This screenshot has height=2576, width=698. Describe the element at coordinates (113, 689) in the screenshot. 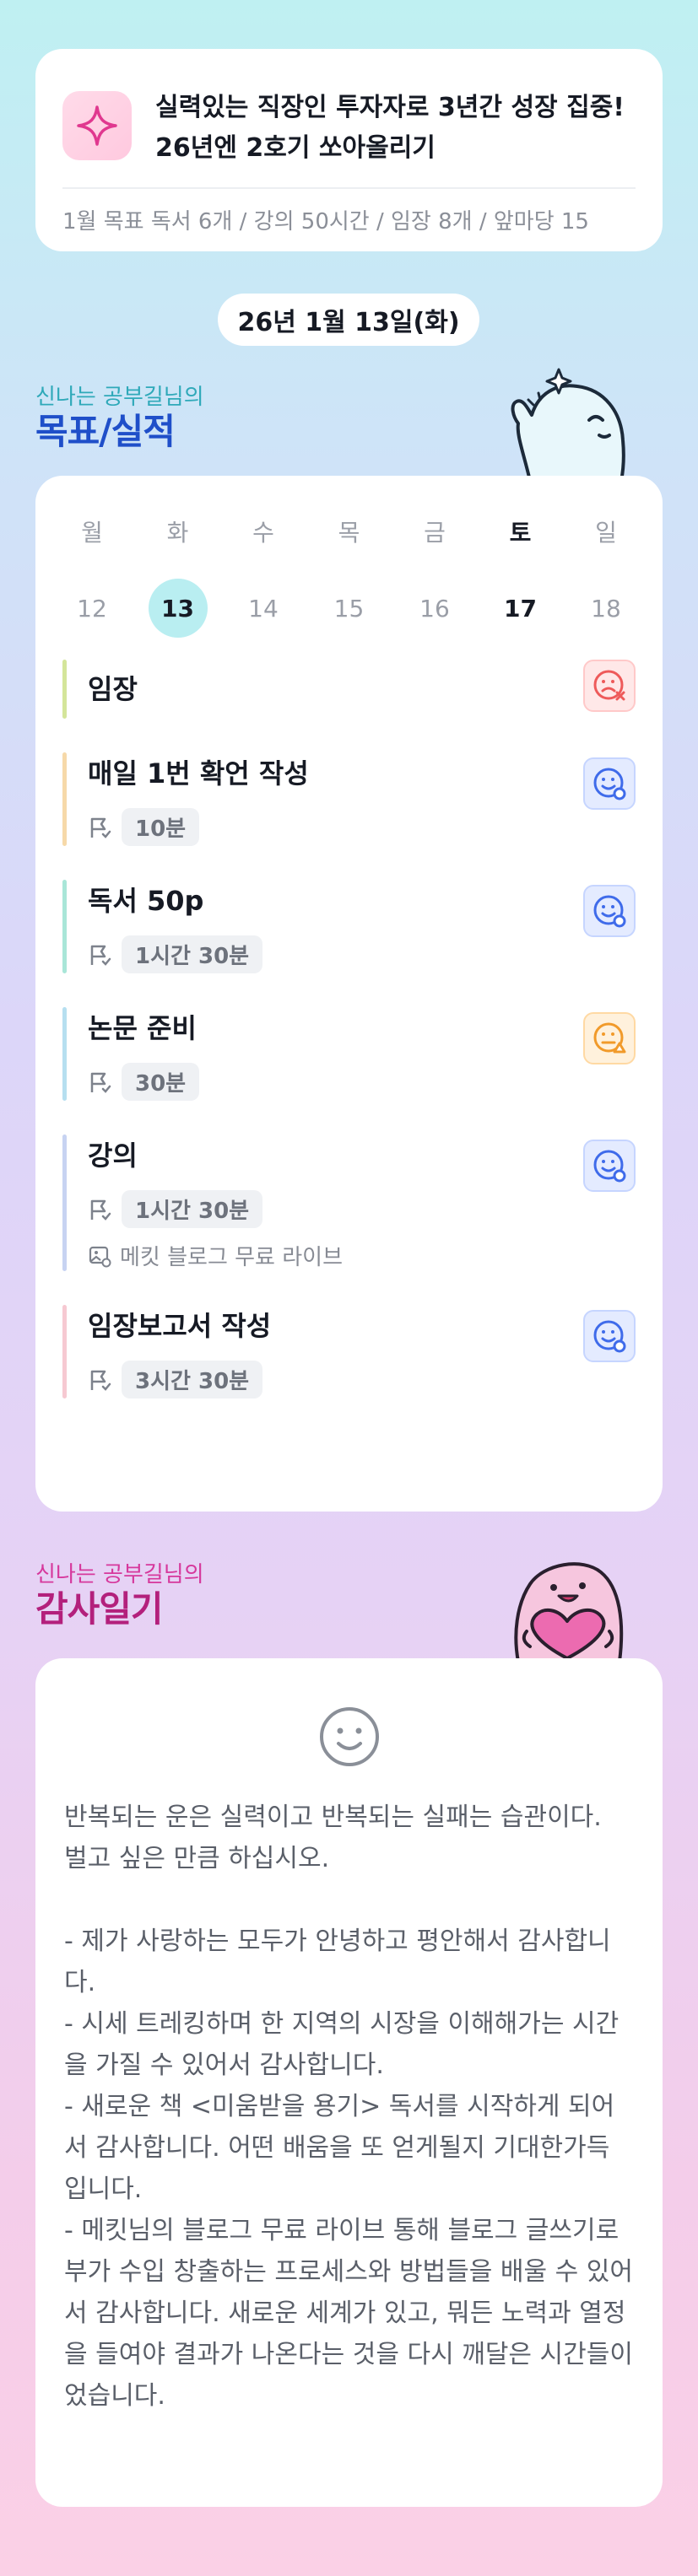

I see `task-name: 임장` at that location.